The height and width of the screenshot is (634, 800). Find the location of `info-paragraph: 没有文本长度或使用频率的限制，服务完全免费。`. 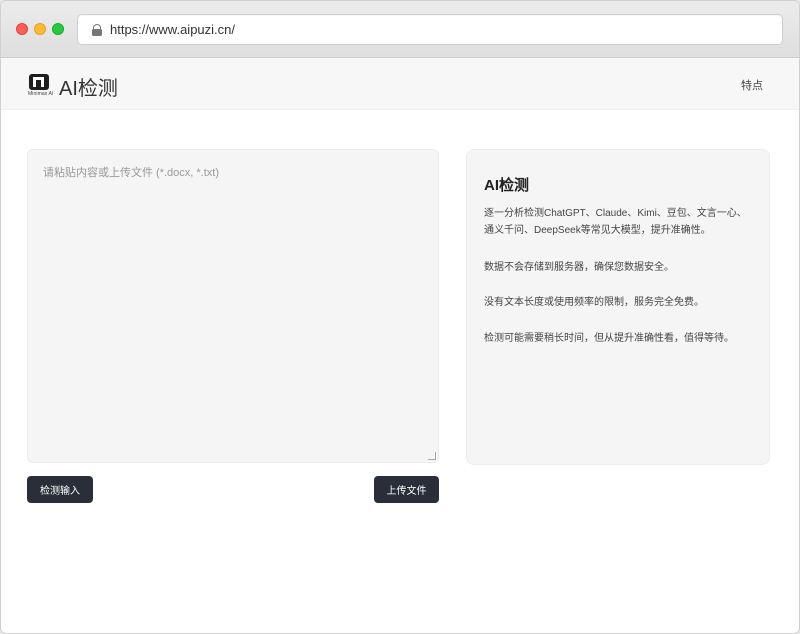

info-paragraph: 没有文本长度或使用频率的限制，服务完全免费。 is located at coordinates (594, 302).